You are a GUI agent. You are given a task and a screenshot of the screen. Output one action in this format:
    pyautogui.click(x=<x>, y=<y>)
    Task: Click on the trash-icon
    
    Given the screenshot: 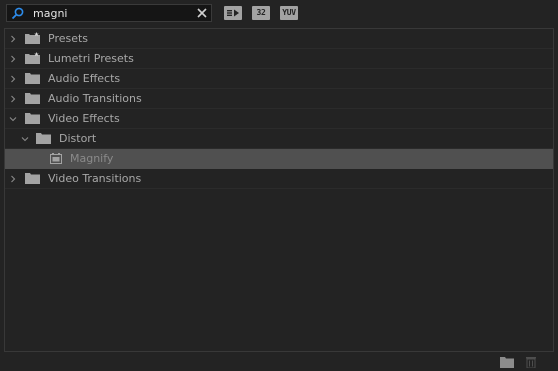 What is the action you would take?
    pyautogui.click(x=531, y=362)
    